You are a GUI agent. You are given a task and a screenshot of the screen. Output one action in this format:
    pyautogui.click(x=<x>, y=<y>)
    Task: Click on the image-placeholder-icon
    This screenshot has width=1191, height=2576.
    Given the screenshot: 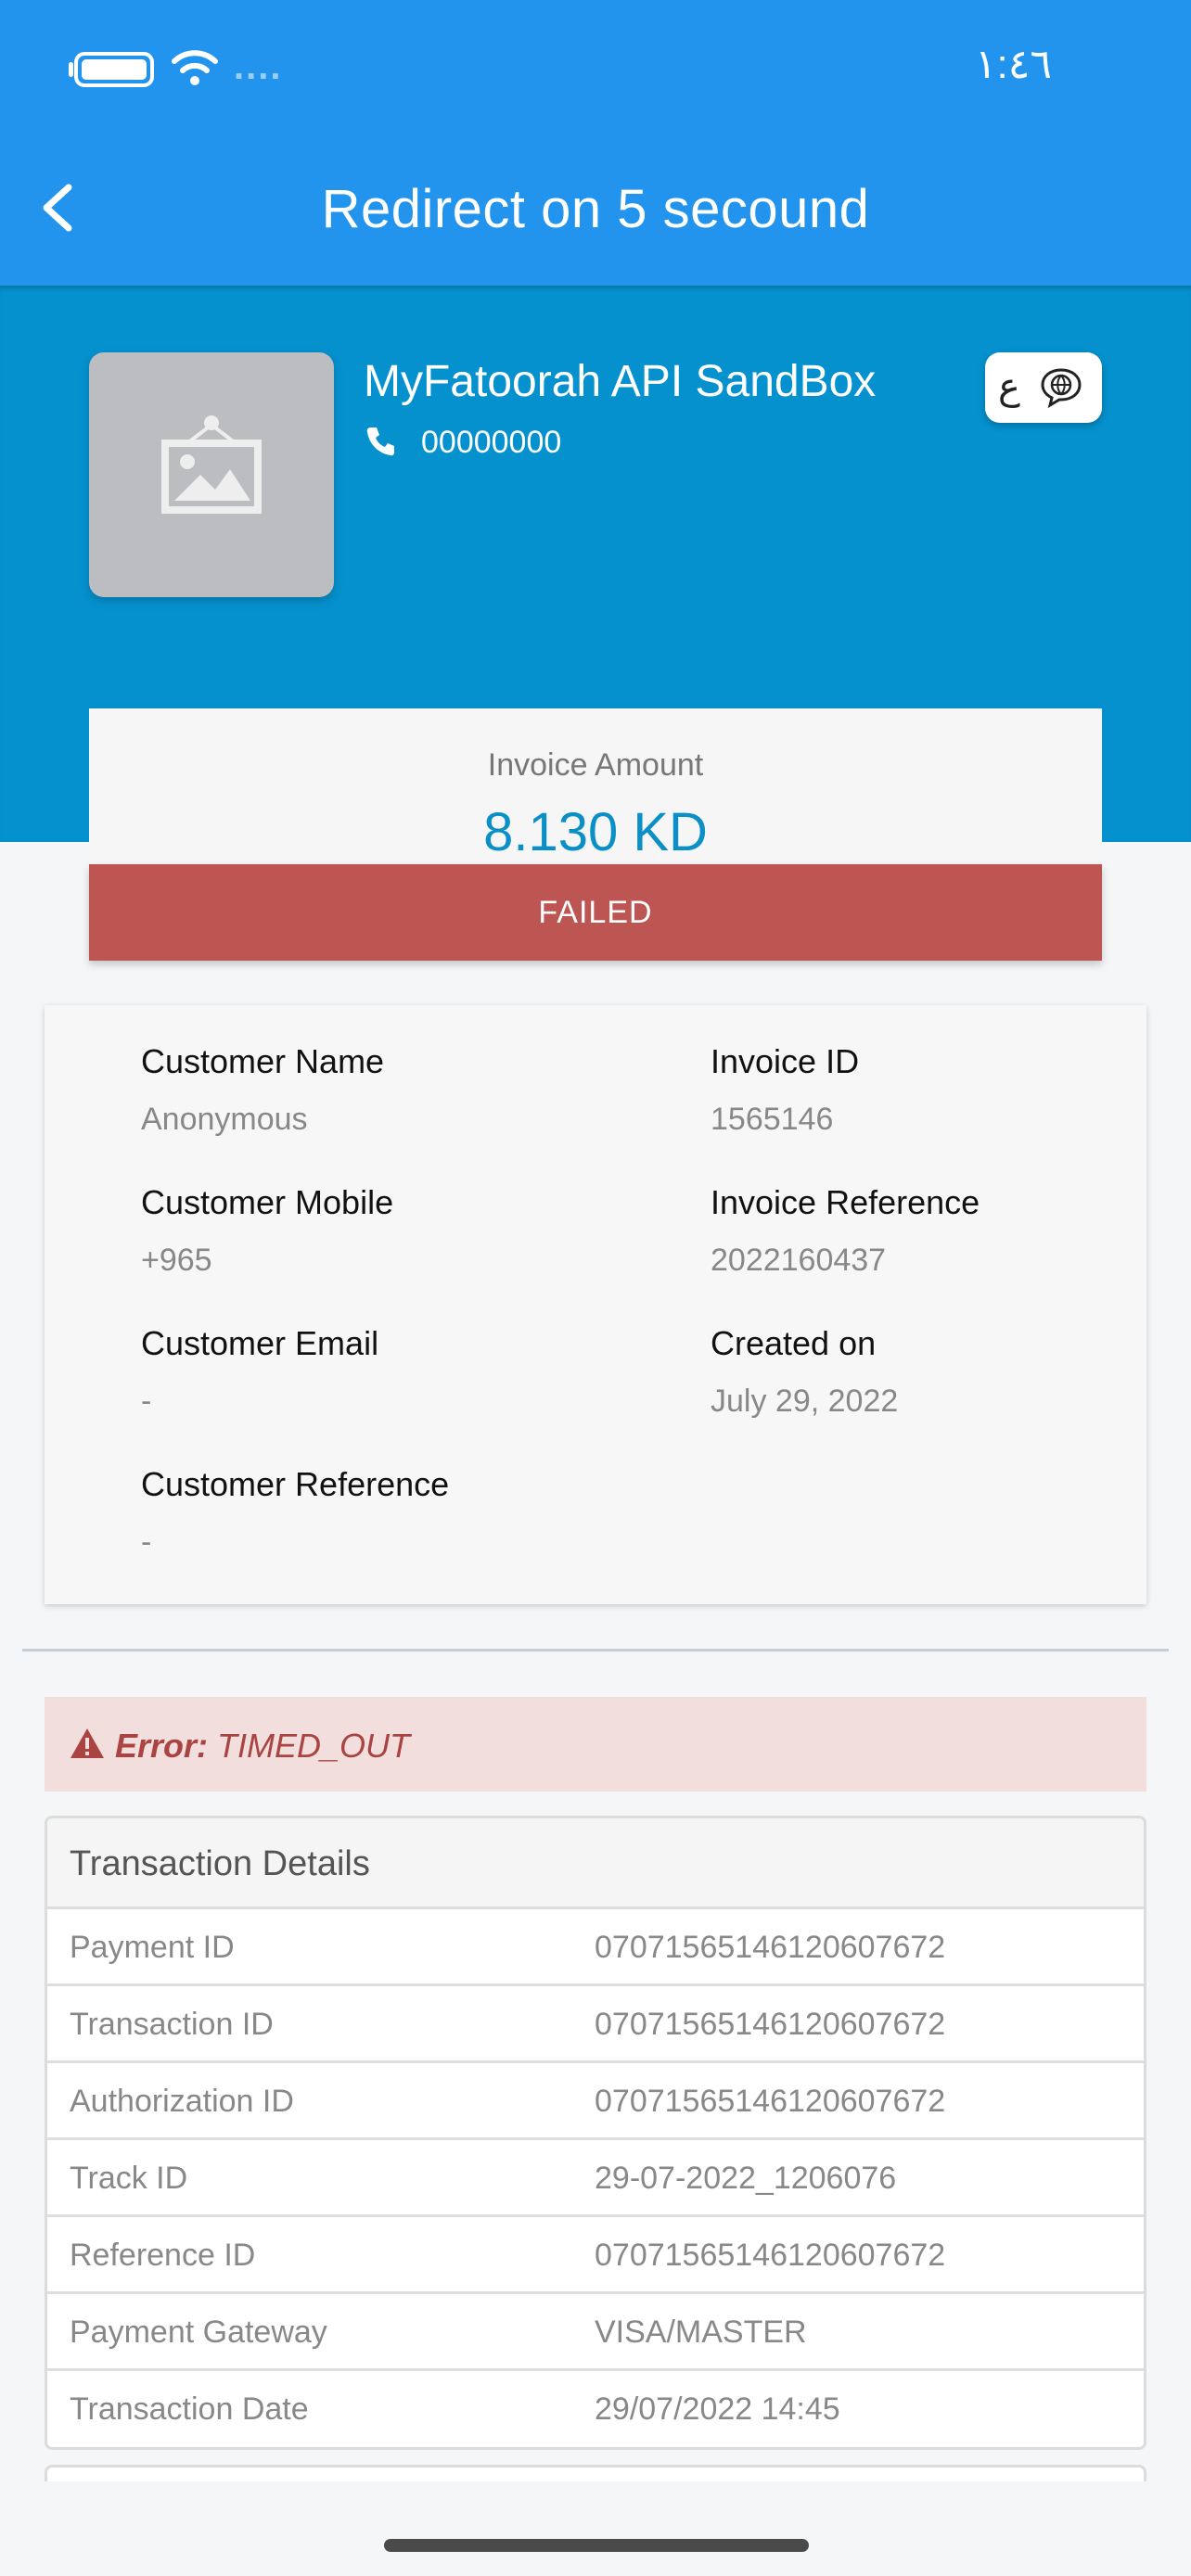 What is the action you would take?
    pyautogui.click(x=211, y=465)
    